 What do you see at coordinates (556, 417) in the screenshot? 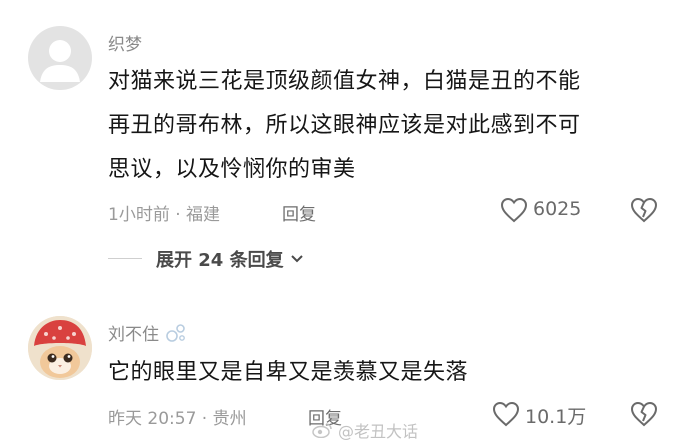
I see `like-count: 10.1万` at bounding box center [556, 417].